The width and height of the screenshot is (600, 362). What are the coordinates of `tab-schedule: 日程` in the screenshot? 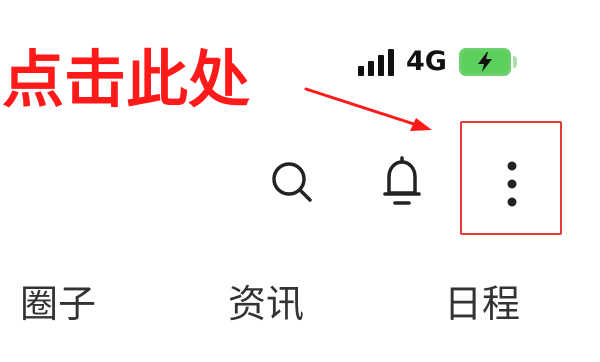 It's located at (482, 304).